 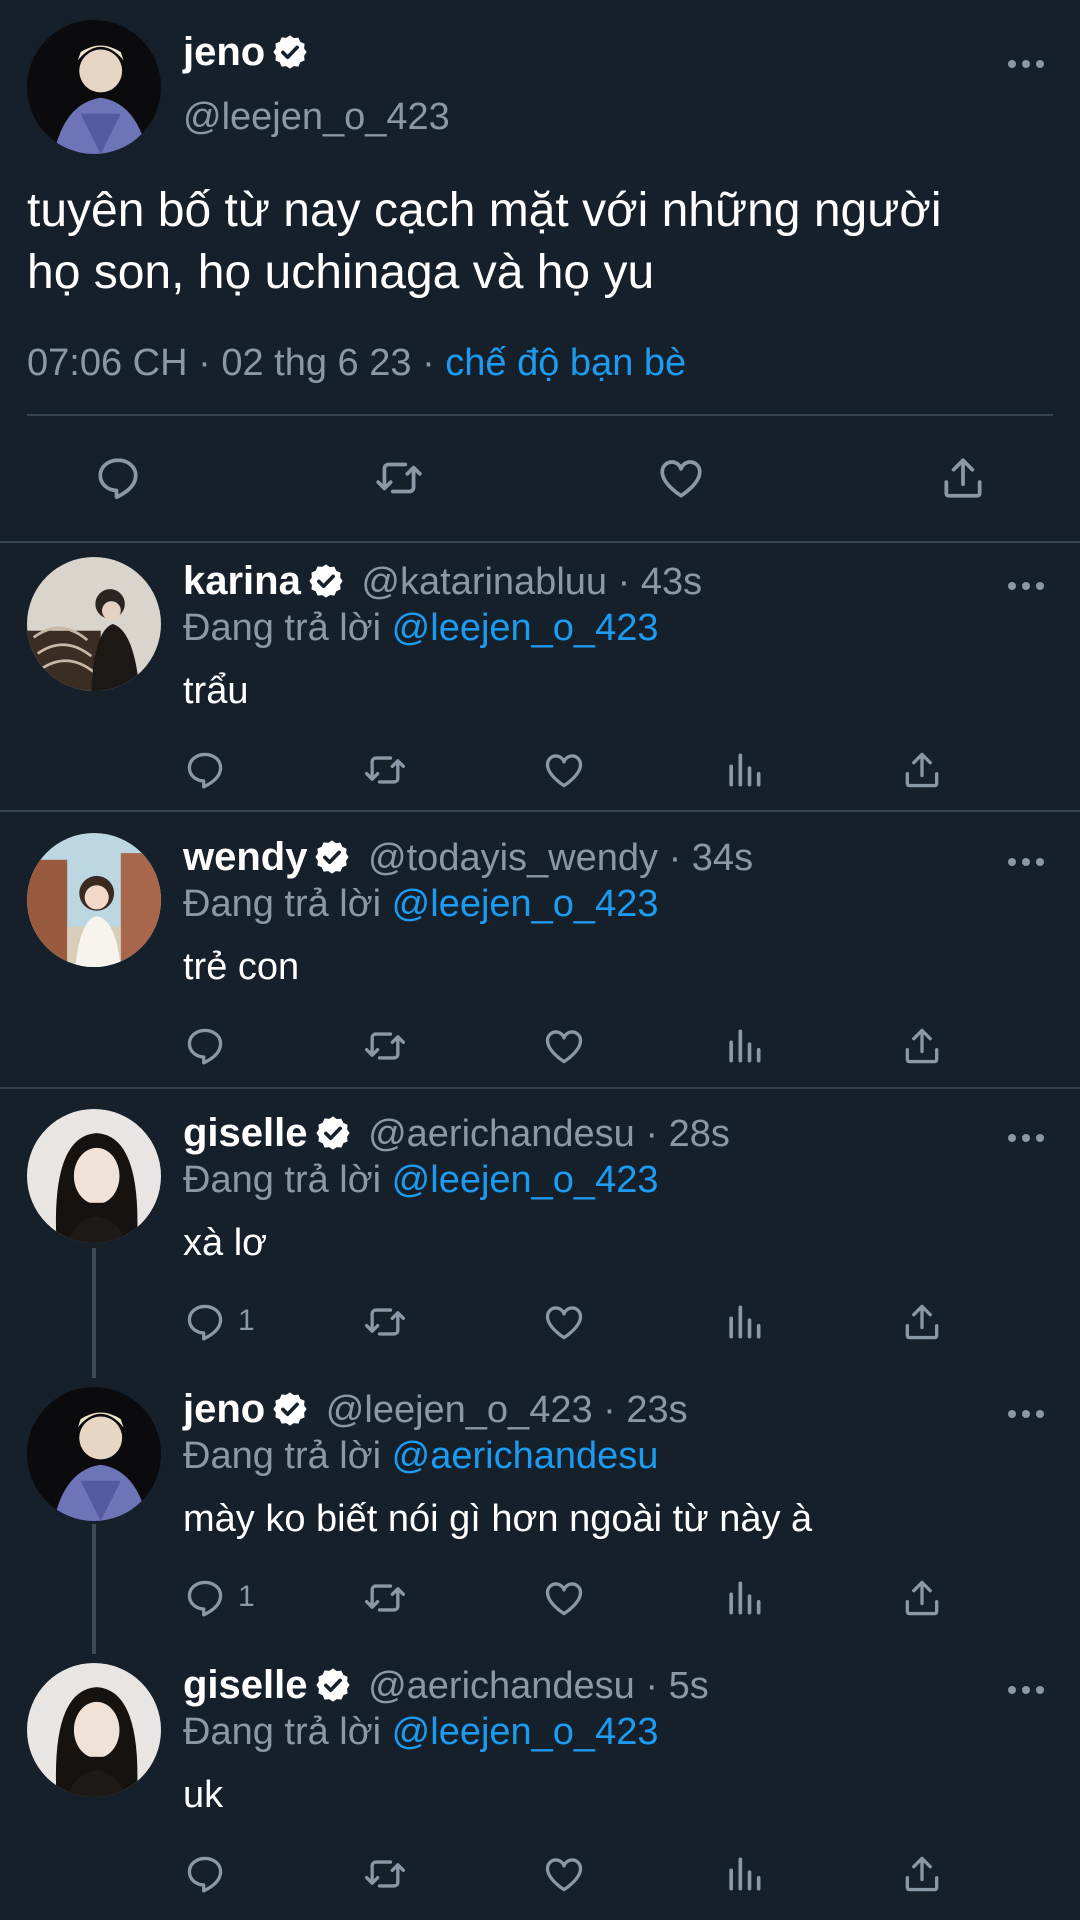 I want to click on reply-time: 5s, so click(x=688, y=1686).